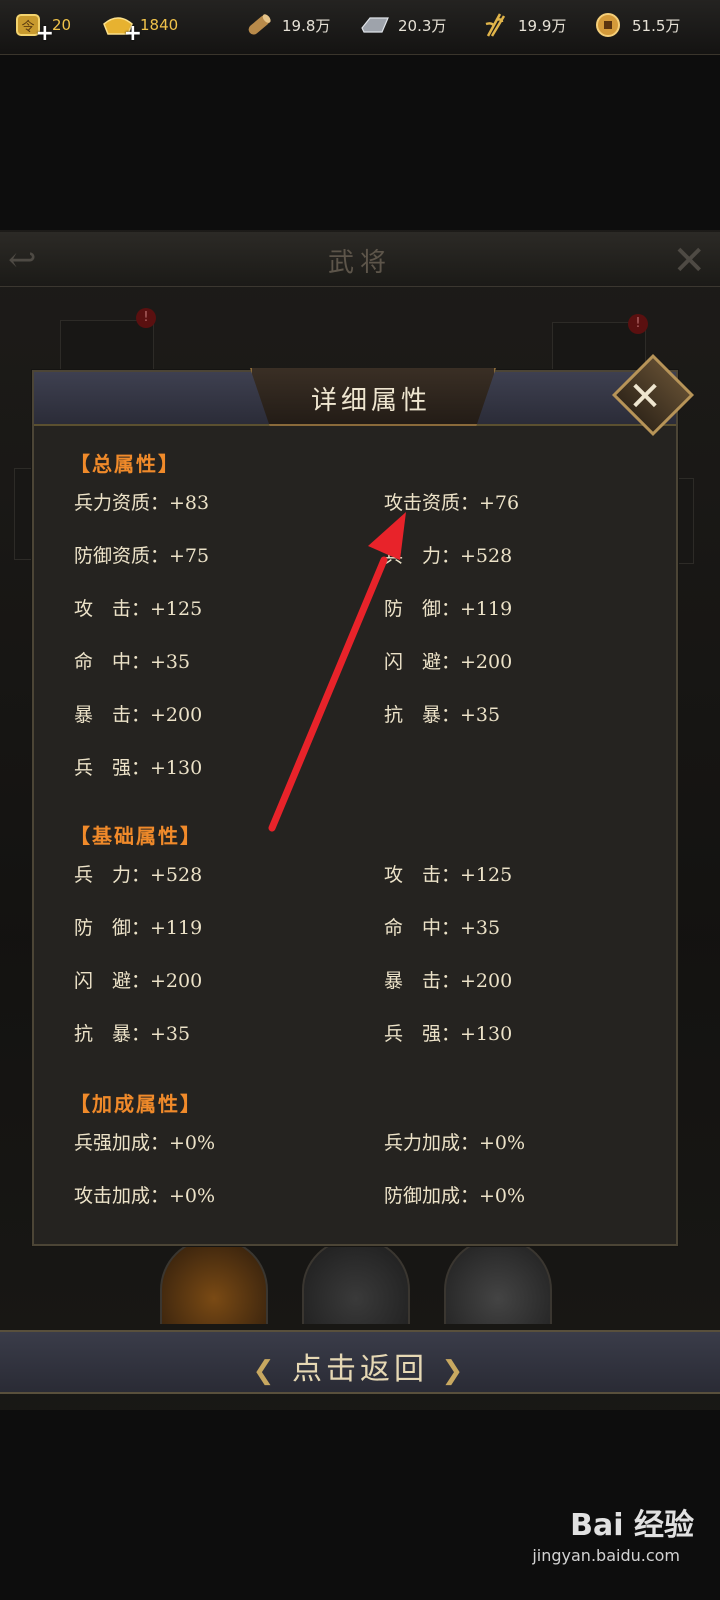 Image resolution: width=720 pixels, height=1600 pixels. What do you see at coordinates (136, 836) in the screenshot?
I see `section-heading-base: 【基础属性】` at bounding box center [136, 836].